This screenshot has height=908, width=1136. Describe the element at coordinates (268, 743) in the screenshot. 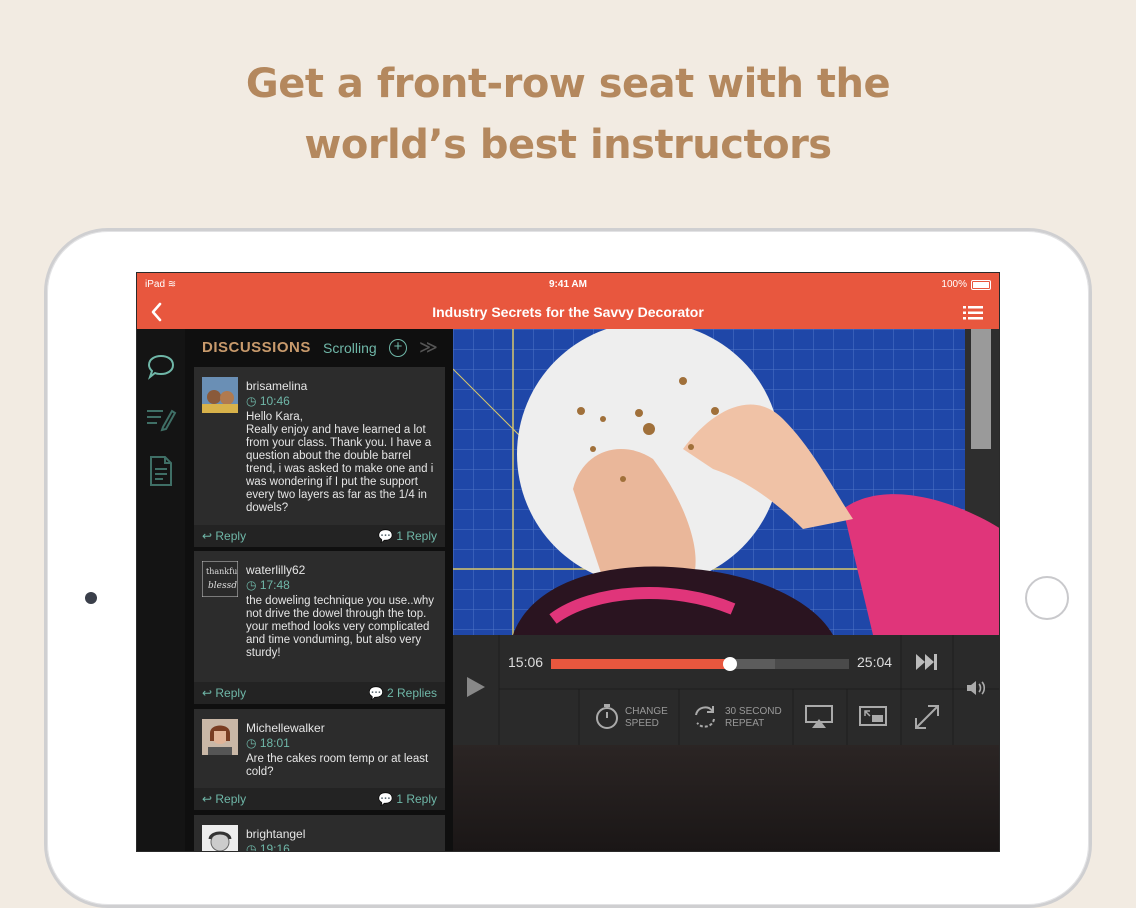

I see `post-timestamp: 18:01` at that location.